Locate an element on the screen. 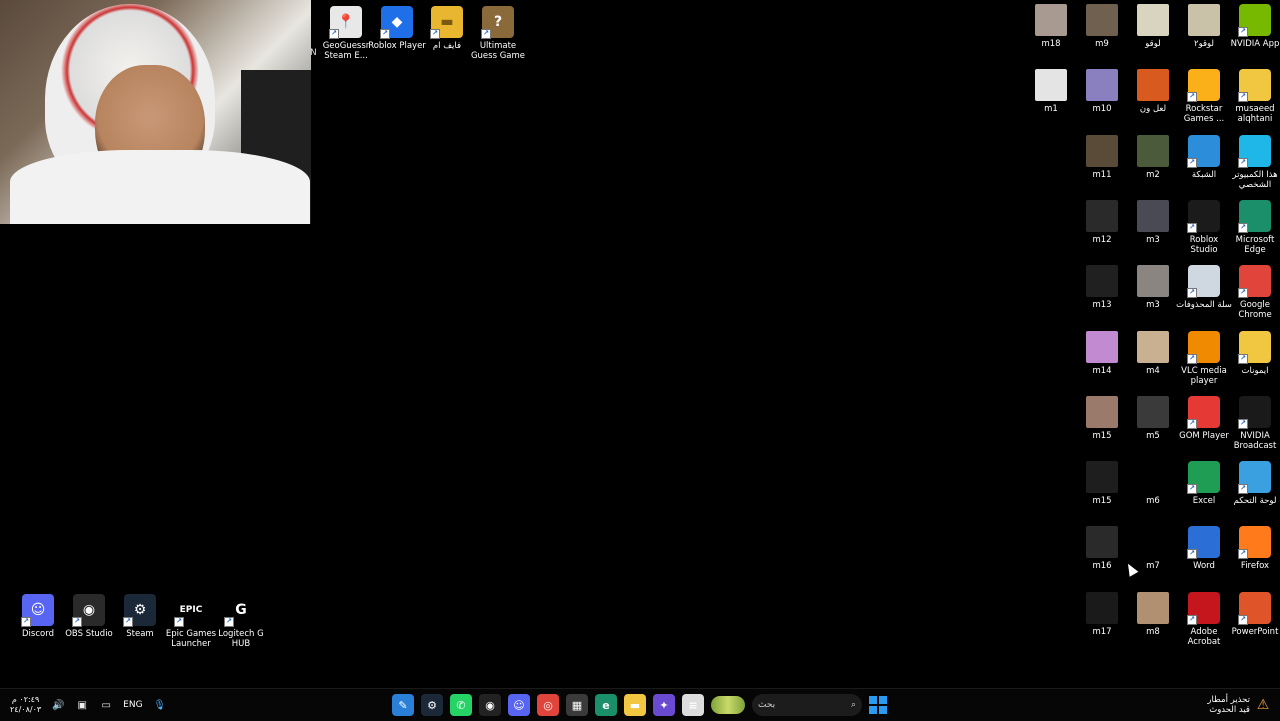 Image resolution: width=1280 pixels, height=721 pixels. desktop-icon-label: Adobe Acrobat is located at coordinates (1204, 636).